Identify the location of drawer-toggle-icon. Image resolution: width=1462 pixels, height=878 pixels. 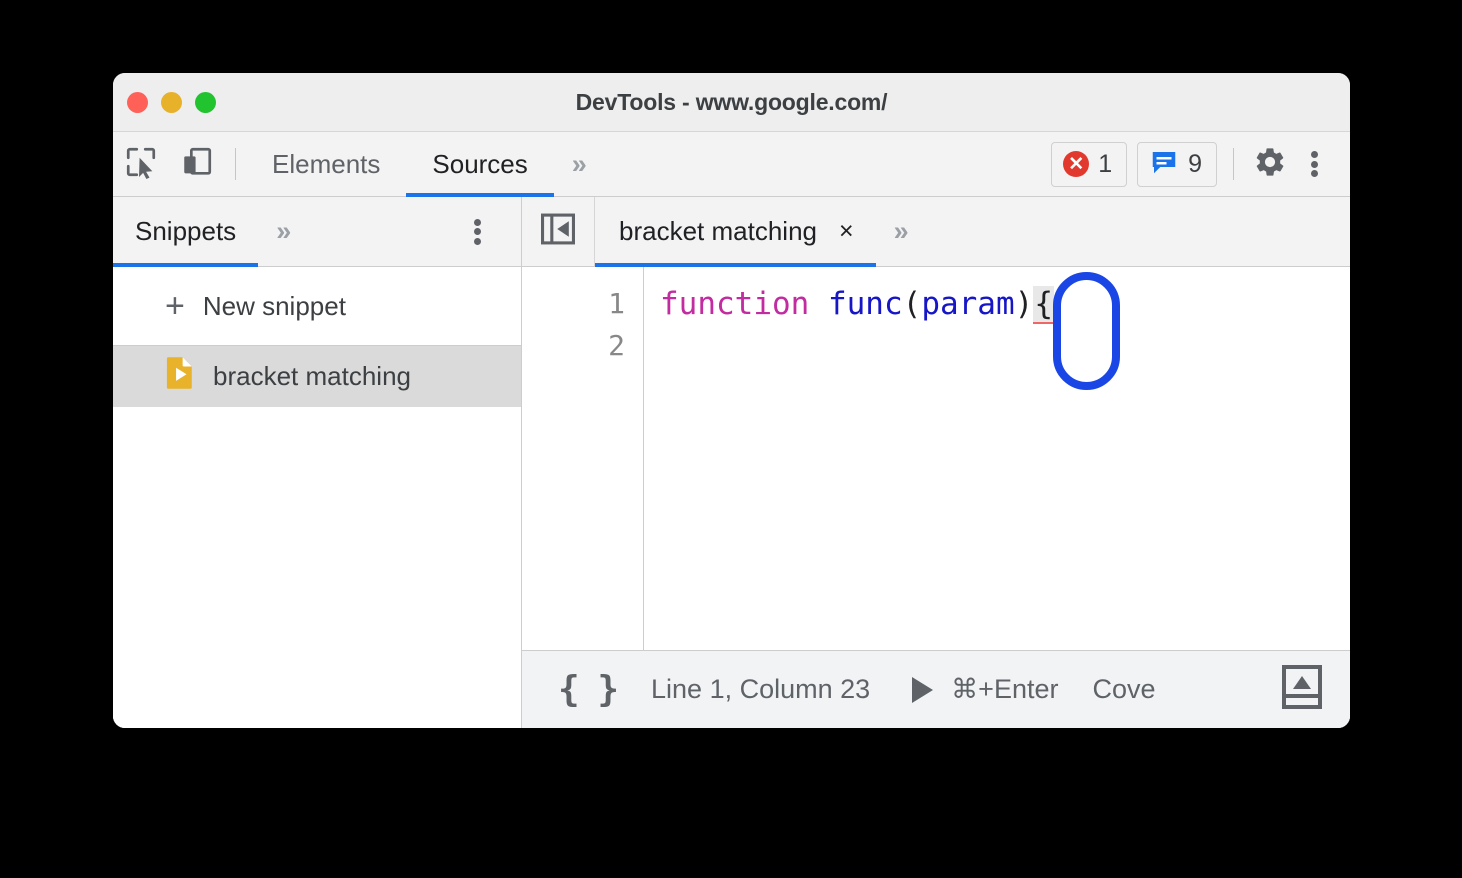
(1302, 689).